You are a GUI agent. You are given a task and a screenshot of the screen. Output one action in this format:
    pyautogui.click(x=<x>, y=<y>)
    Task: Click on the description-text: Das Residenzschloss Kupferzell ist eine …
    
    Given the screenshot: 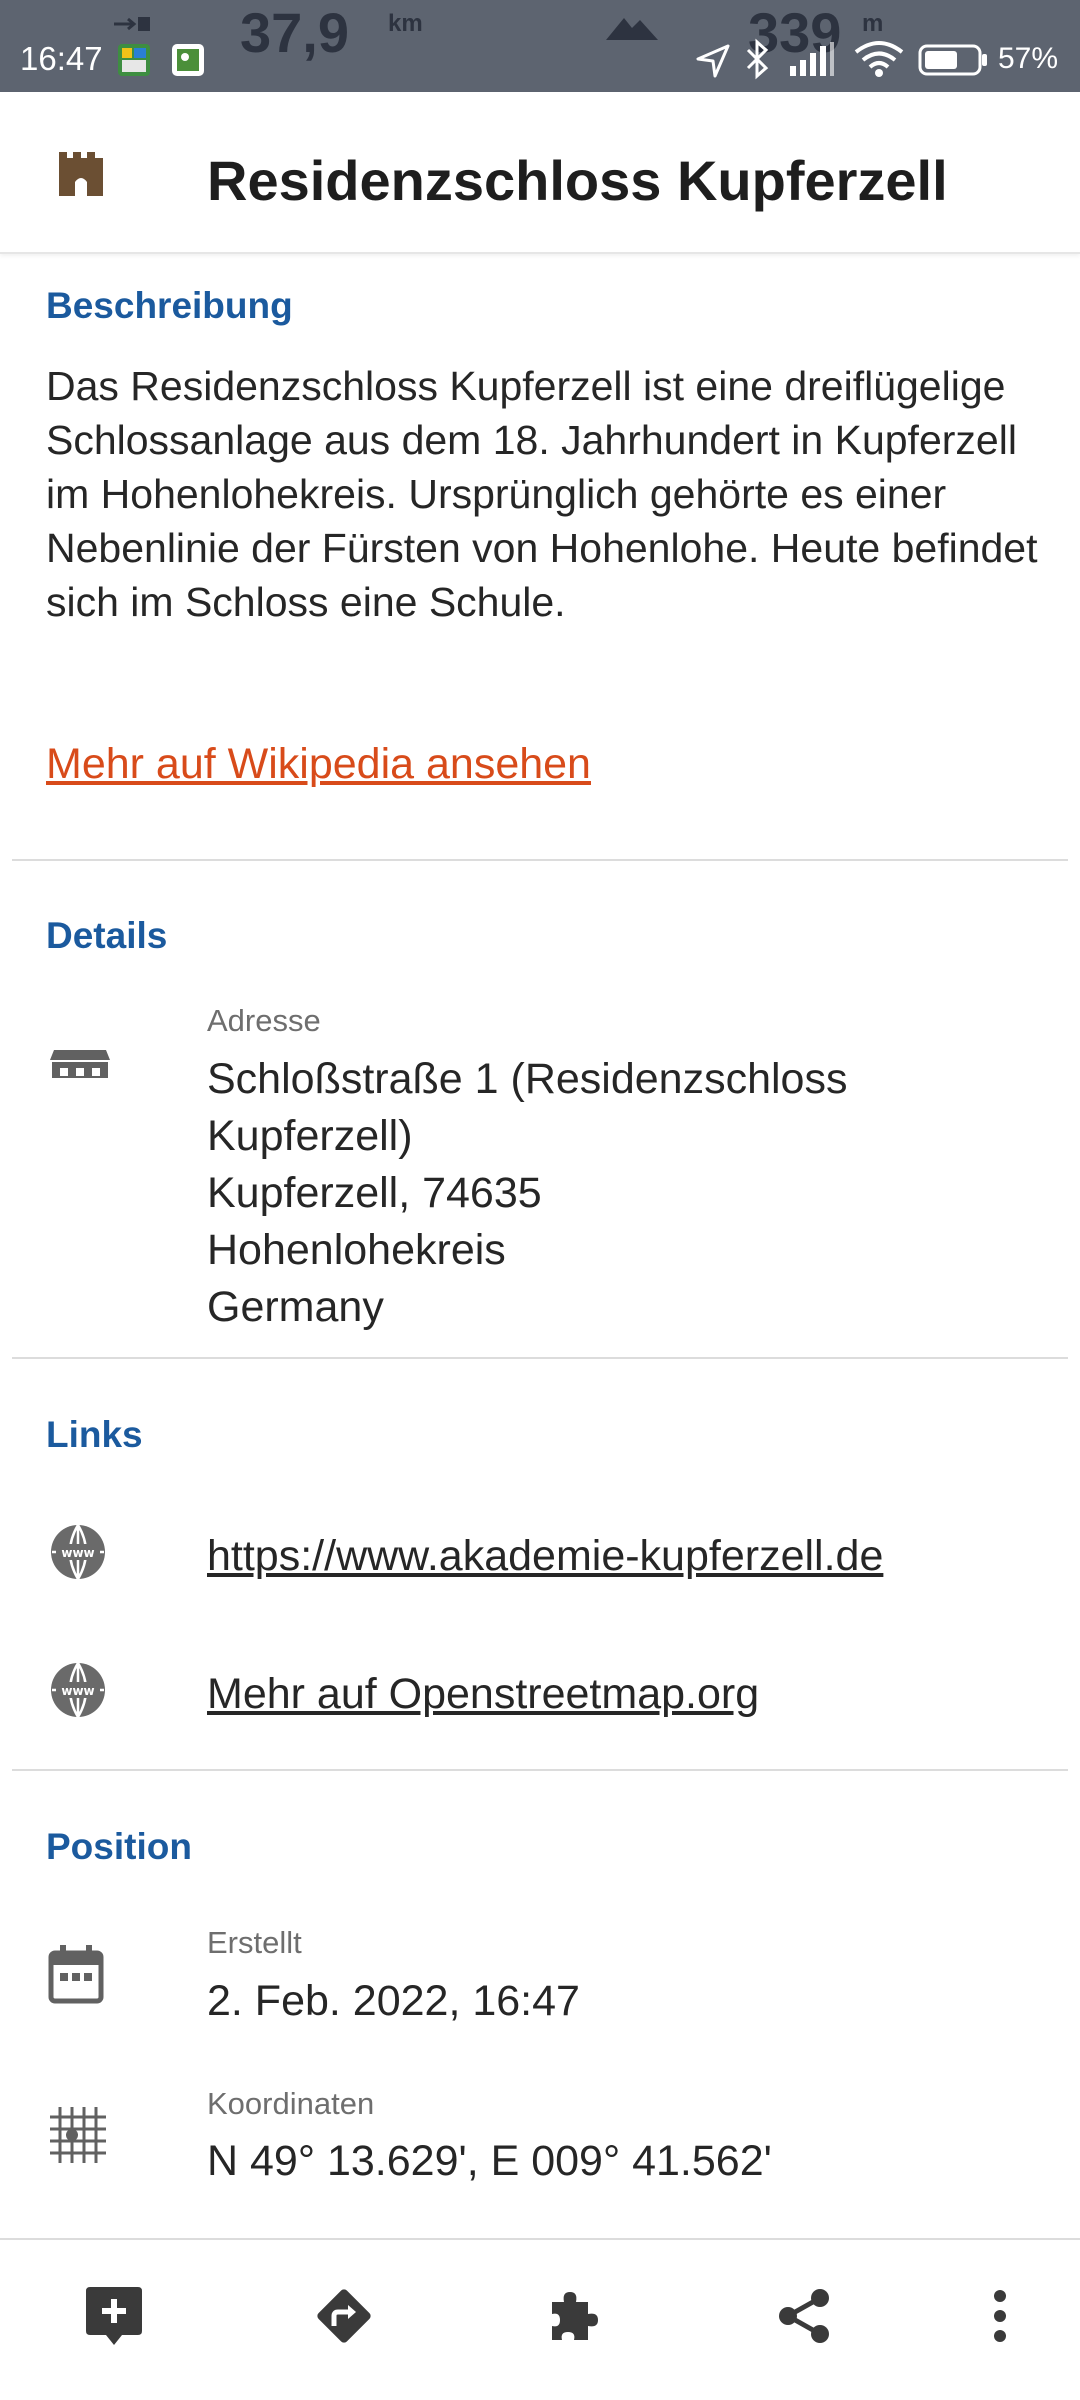 What is the action you would take?
    pyautogui.click(x=542, y=494)
    